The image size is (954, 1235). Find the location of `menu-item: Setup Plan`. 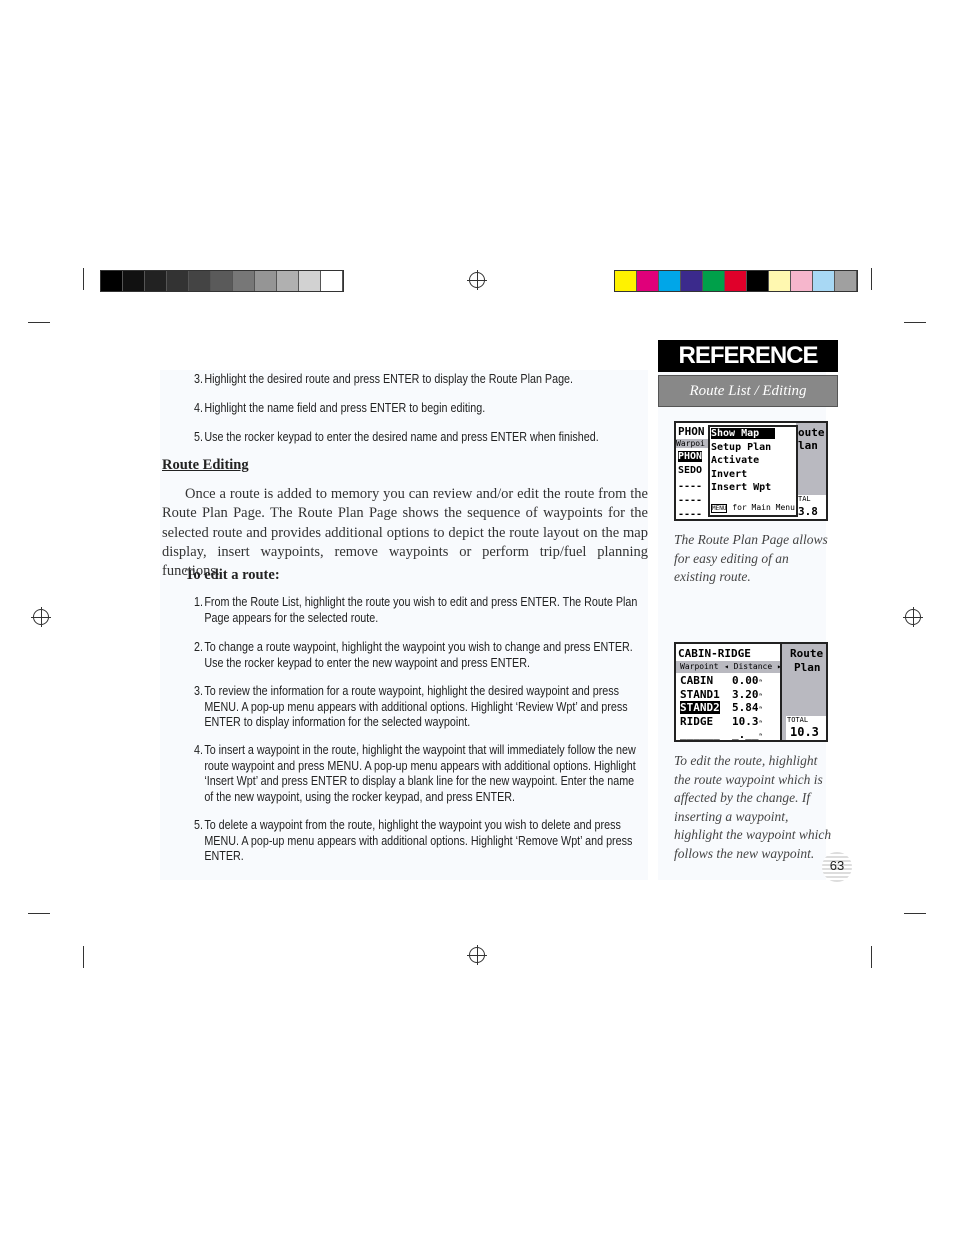

menu-item: Setup Plan is located at coordinates (741, 447).